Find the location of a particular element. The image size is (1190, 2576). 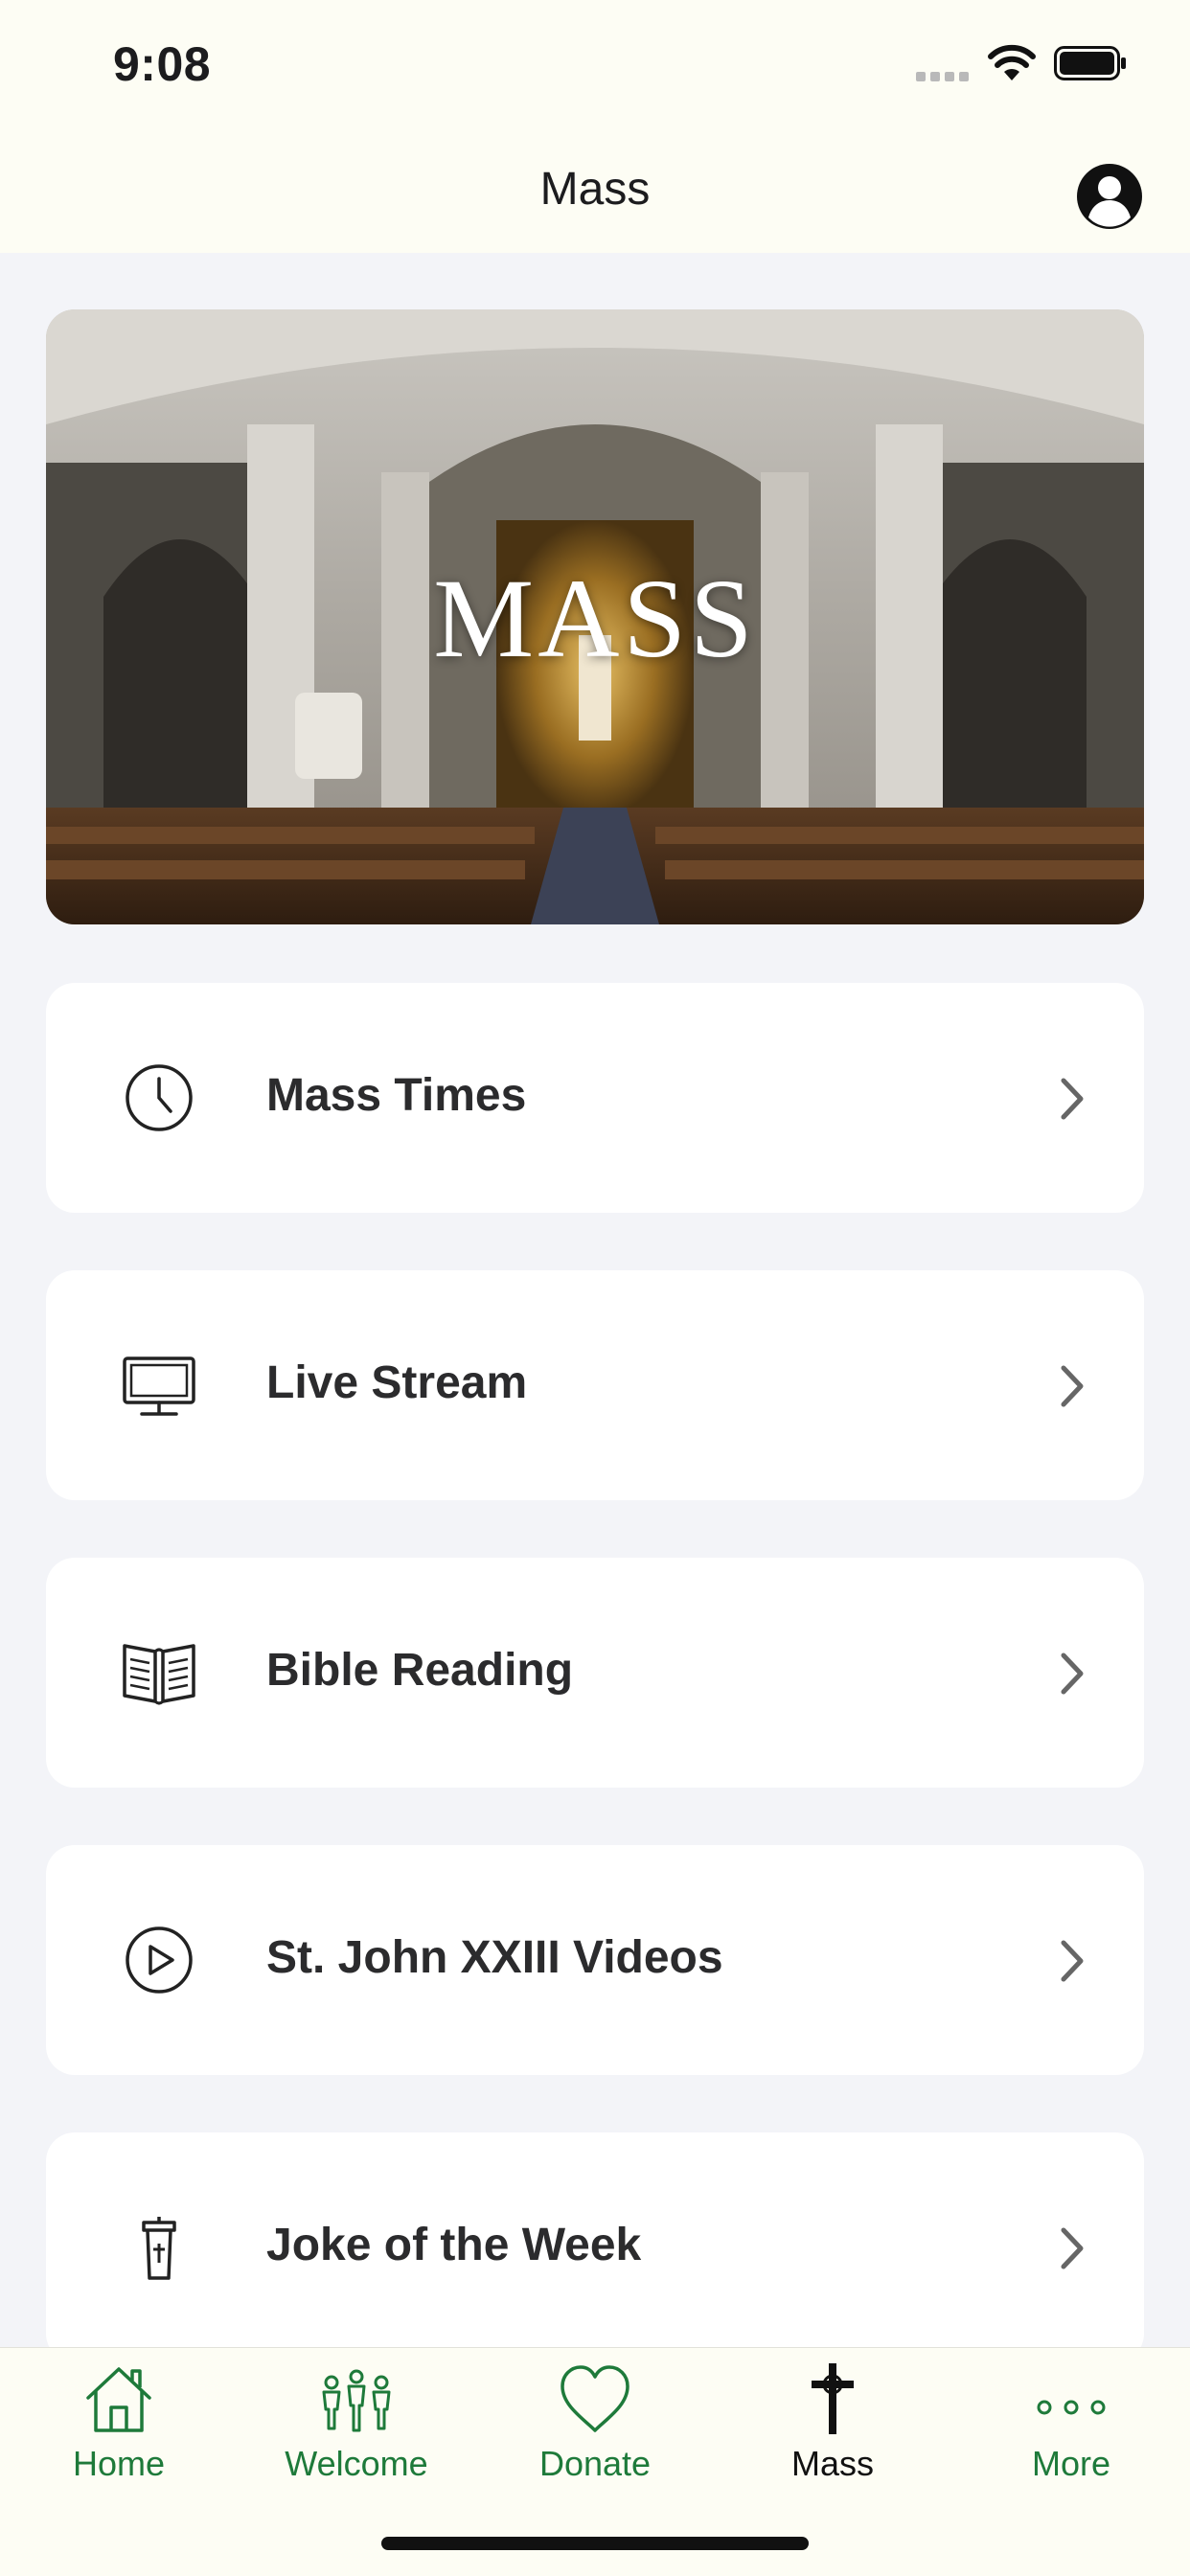

tab-donate: Donate is located at coordinates (595, 2434).